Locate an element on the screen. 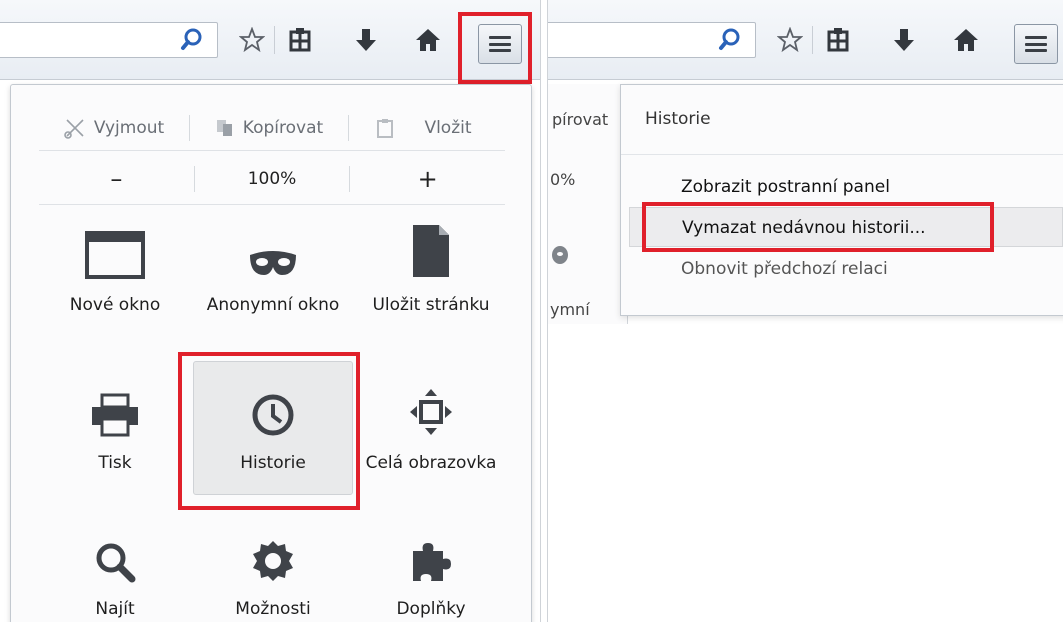  find-icon is located at coordinates (116, 563).